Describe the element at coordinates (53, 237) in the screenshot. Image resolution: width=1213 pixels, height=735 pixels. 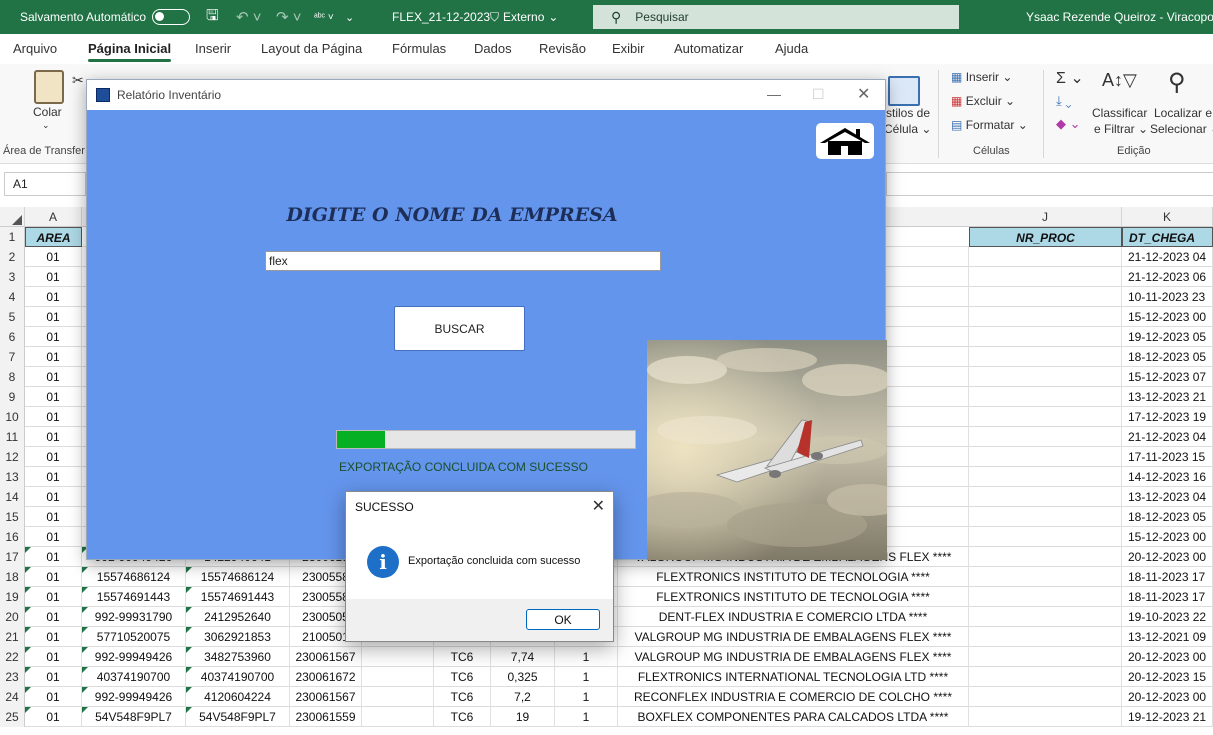
I see `header-area: AREA` at that location.